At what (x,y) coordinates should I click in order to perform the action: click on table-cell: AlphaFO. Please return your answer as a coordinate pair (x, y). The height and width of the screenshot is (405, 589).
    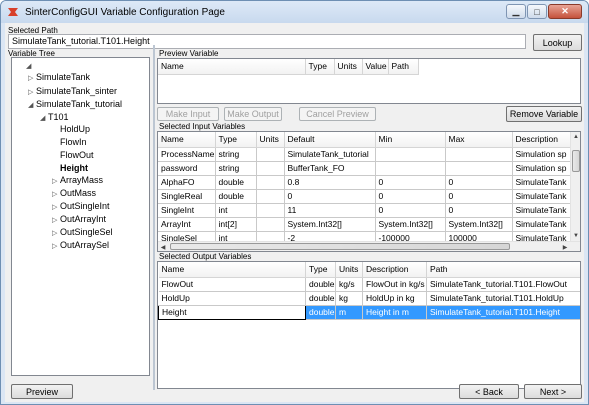
    Looking at the image, I should click on (187, 182).